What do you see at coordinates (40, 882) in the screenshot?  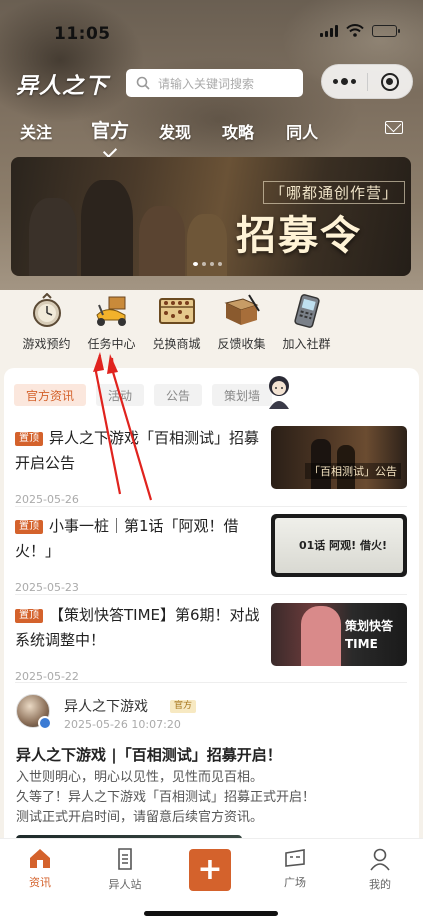 I see `tabbar-label: 资讯` at bounding box center [40, 882].